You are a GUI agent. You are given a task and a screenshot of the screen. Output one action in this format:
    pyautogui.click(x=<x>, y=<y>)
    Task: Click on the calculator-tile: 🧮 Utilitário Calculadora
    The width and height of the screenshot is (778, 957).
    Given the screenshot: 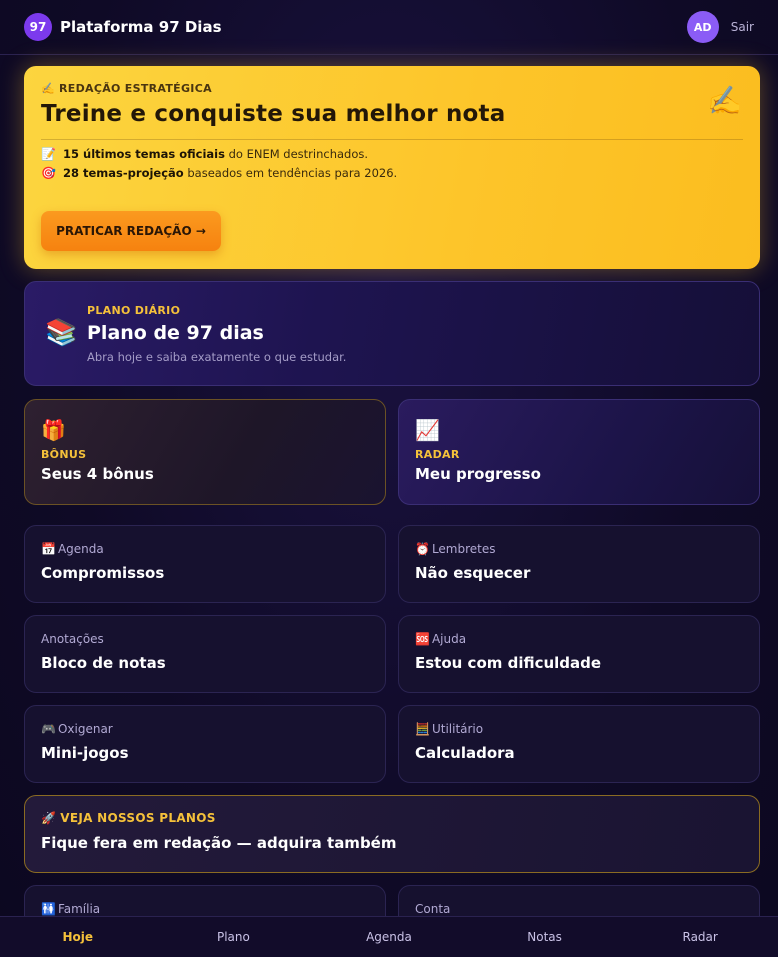 What is the action you would take?
    pyautogui.click(x=579, y=744)
    